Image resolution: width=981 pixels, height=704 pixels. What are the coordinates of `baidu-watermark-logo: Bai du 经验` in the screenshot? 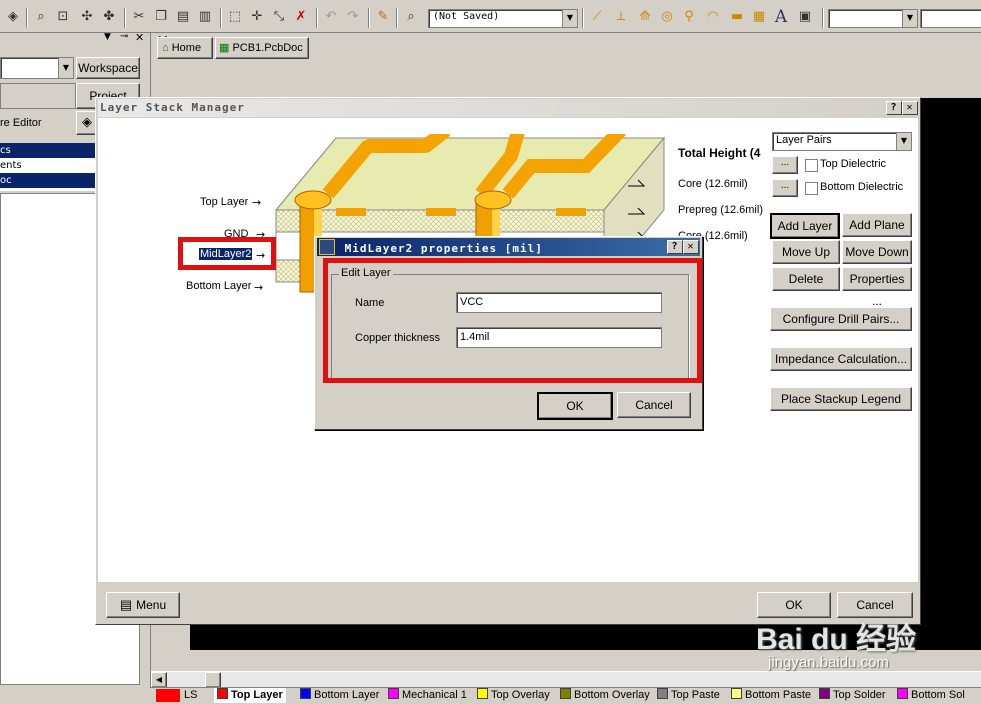 It's located at (836, 639).